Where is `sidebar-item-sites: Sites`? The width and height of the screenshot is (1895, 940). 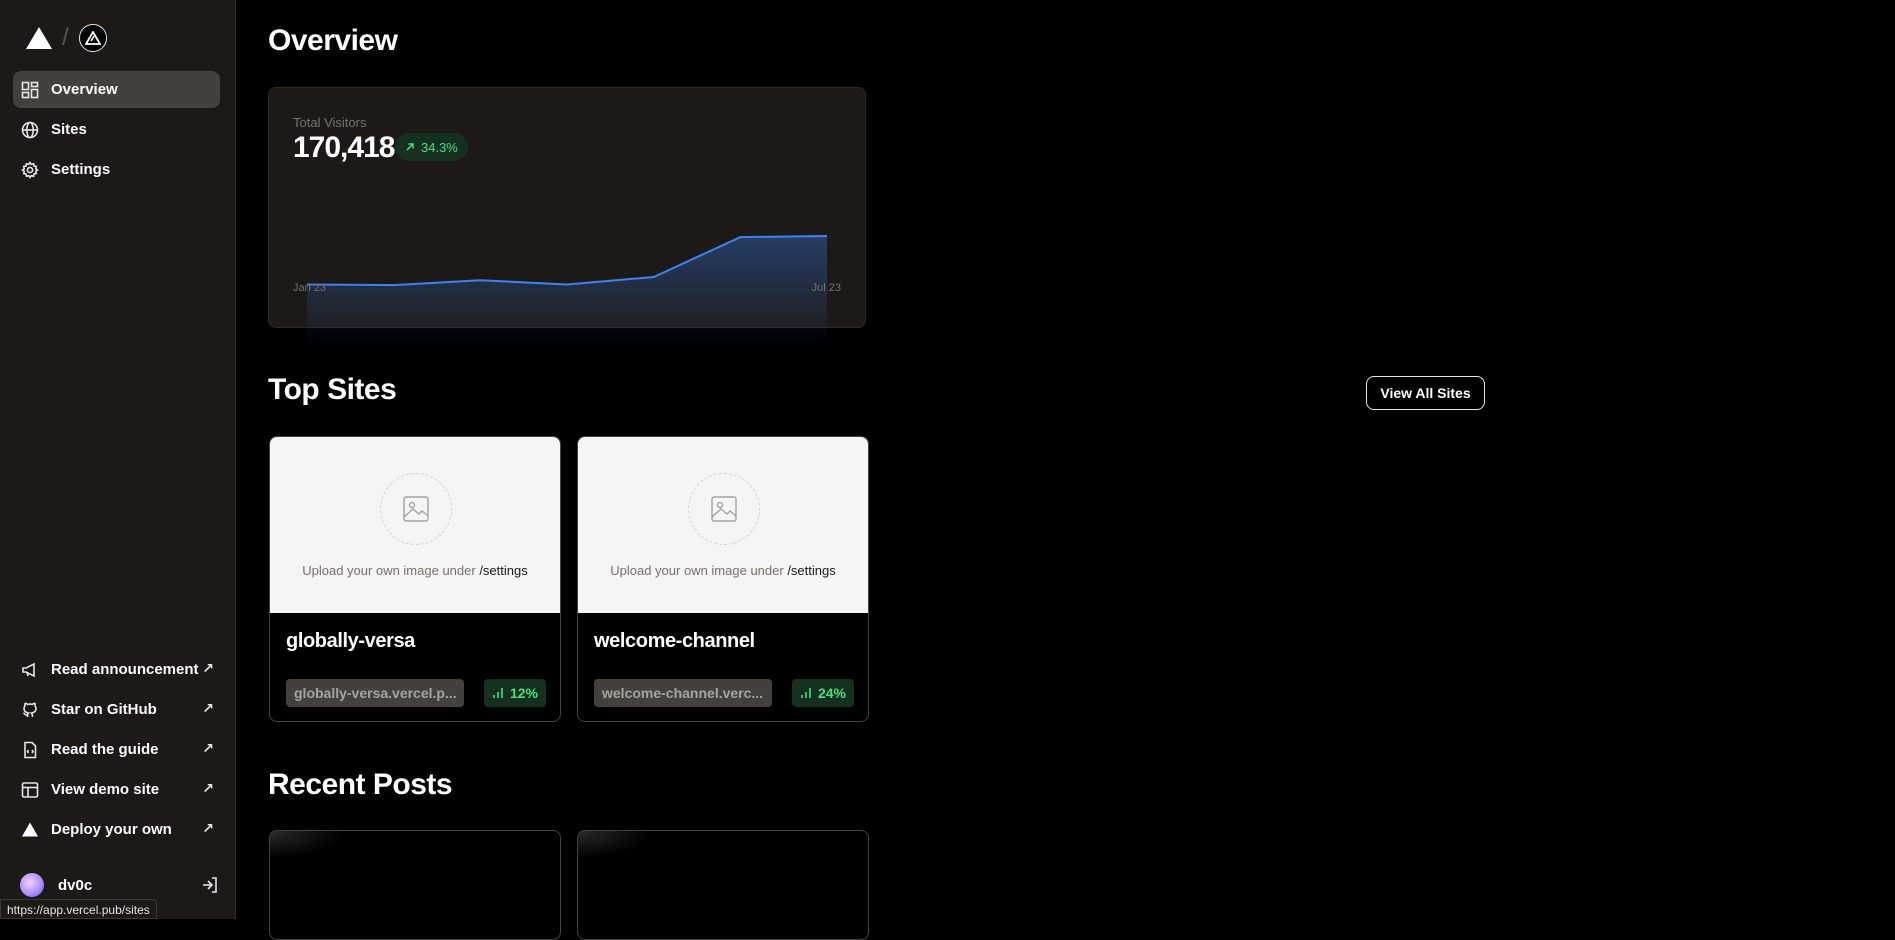
sidebar-item-sites: Sites is located at coordinates (116, 129).